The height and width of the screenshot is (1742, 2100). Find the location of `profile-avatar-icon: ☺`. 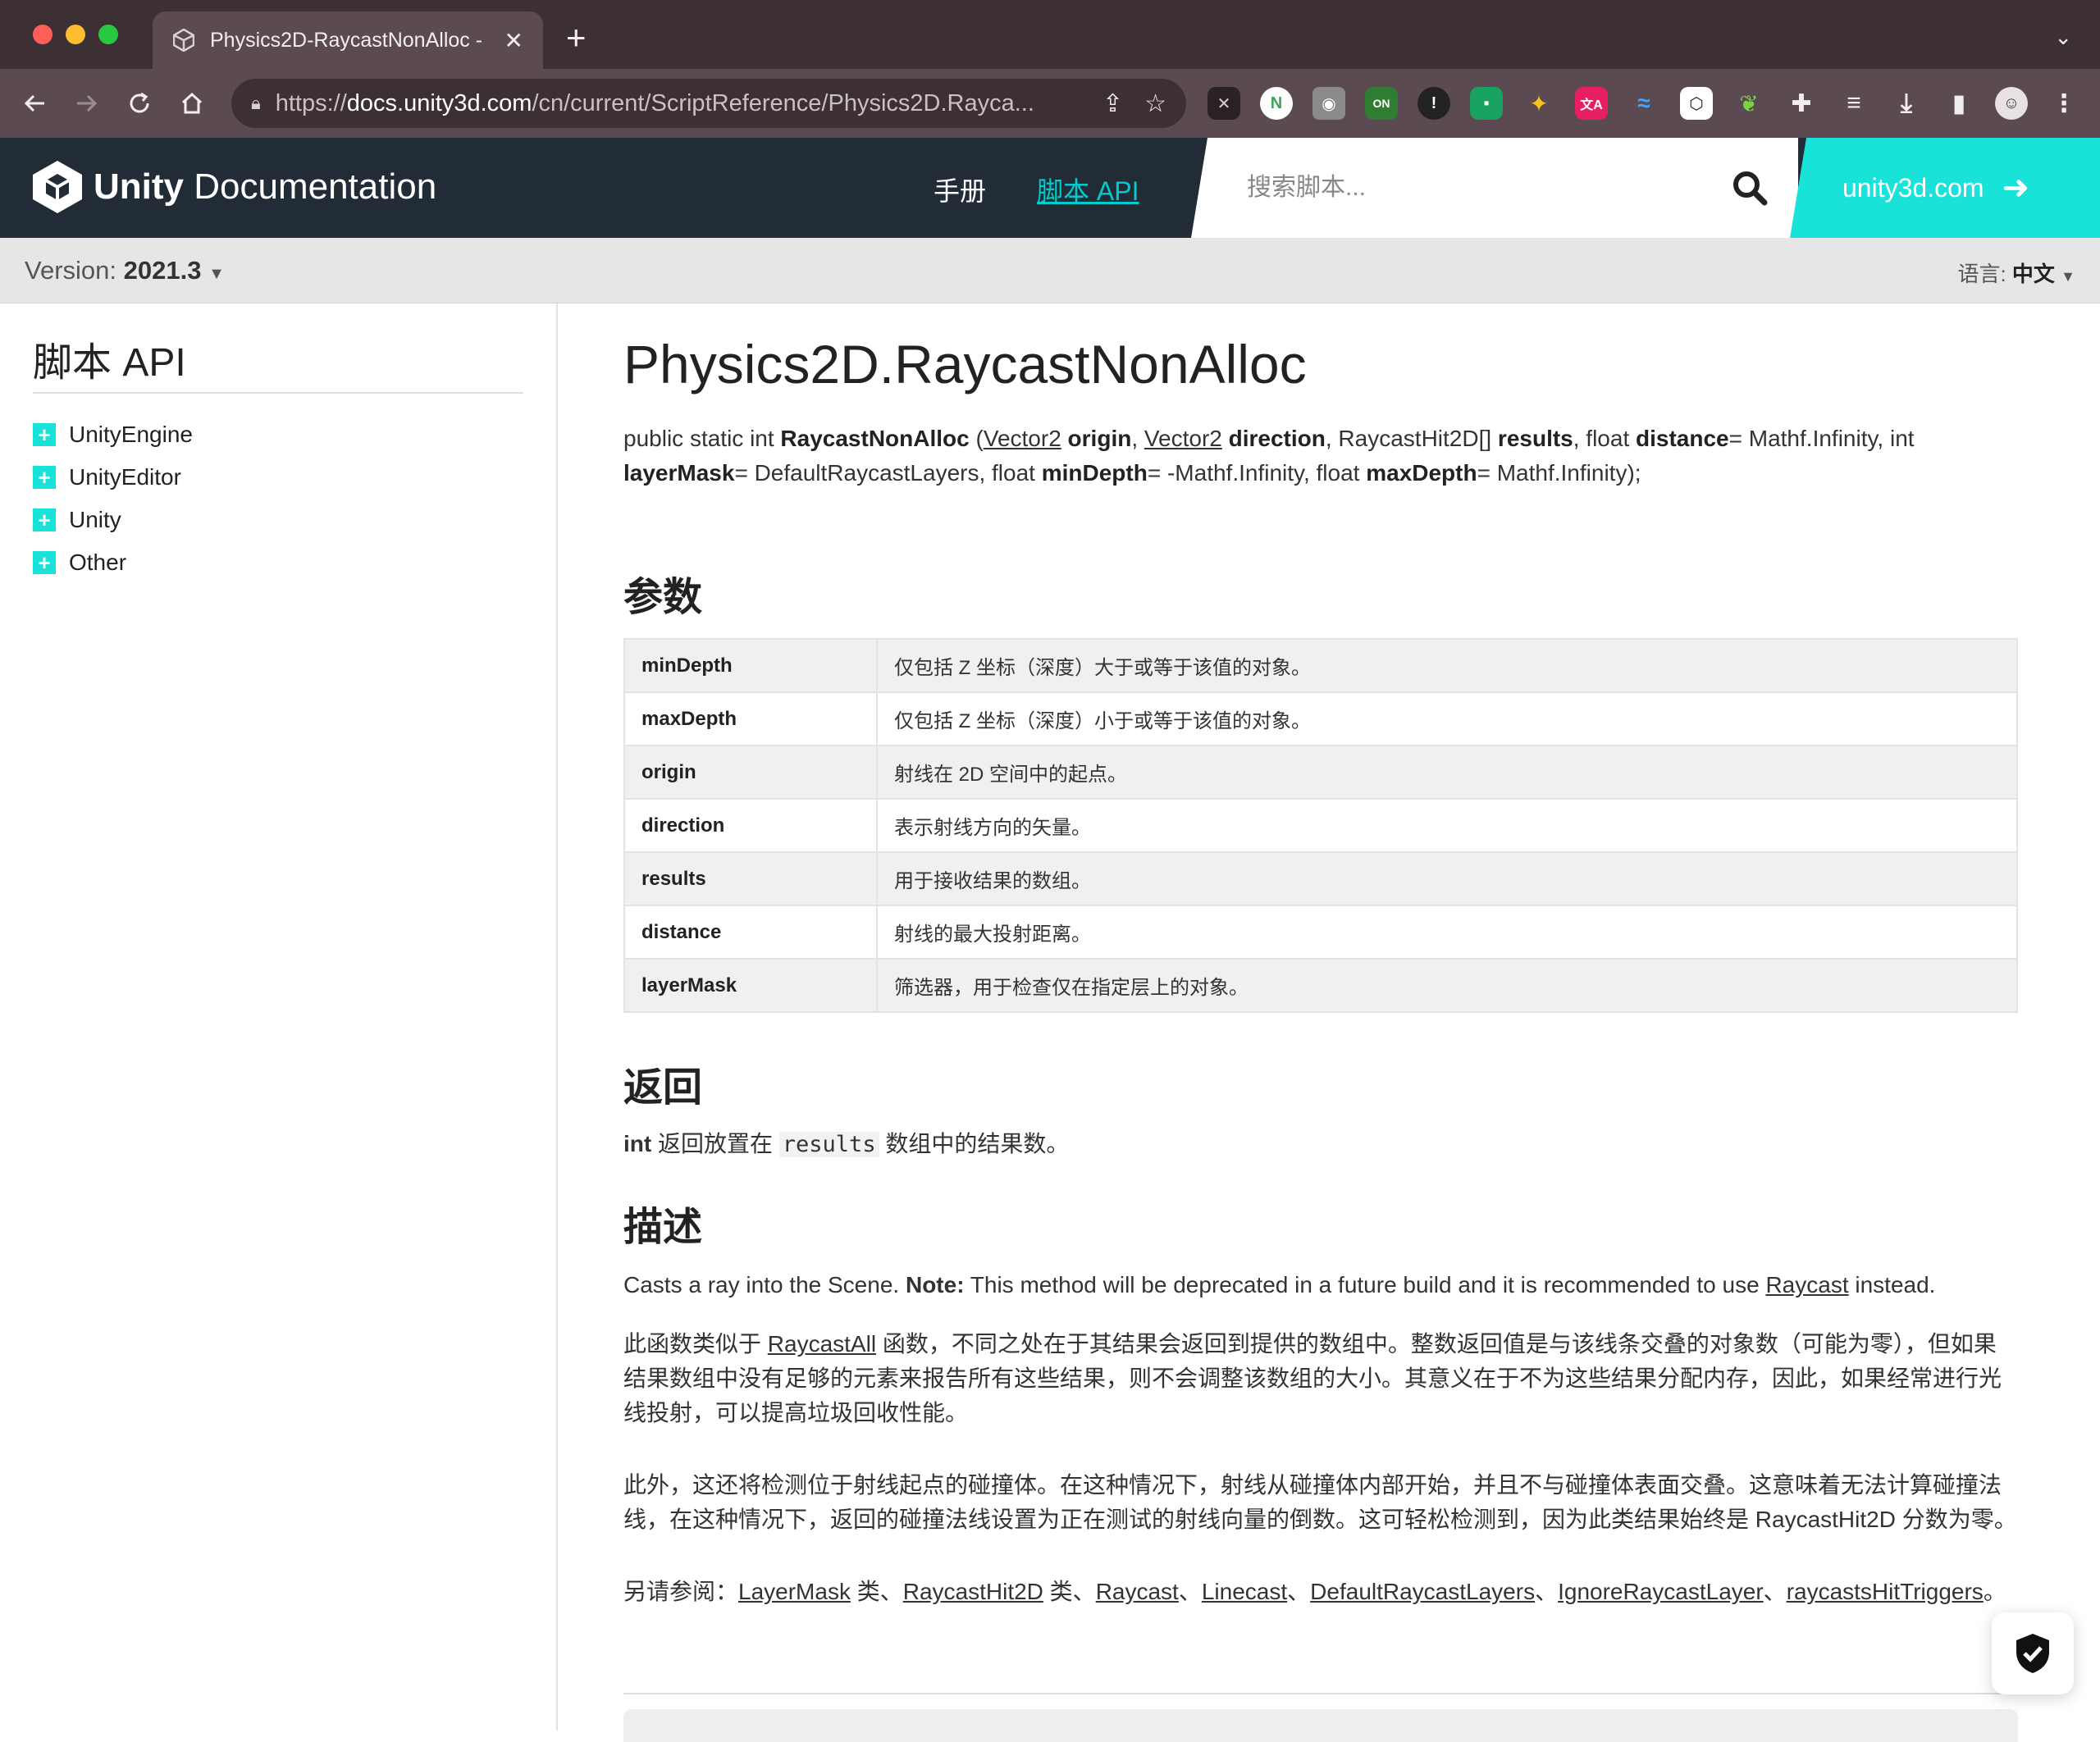

profile-avatar-icon: ☺ is located at coordinates (2012, 103).